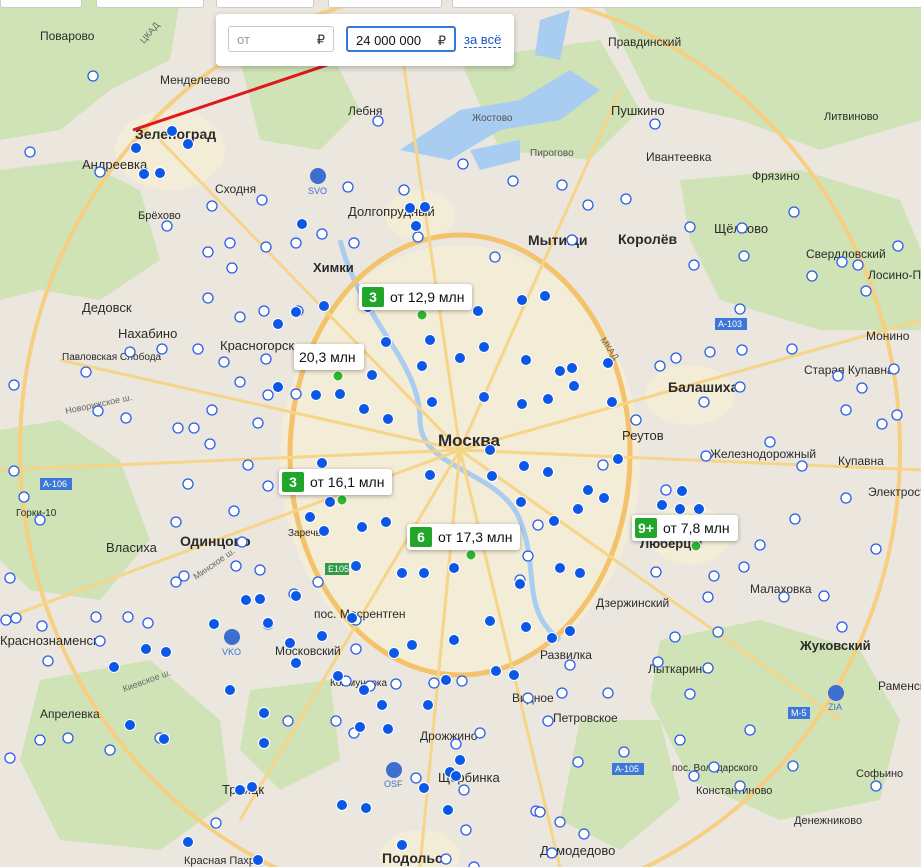 The width and height of the screenshot is (921, 867). Describe the element at coordinates (835, 707) in the screenshot. I see `svg-text: ZIA` at that location.